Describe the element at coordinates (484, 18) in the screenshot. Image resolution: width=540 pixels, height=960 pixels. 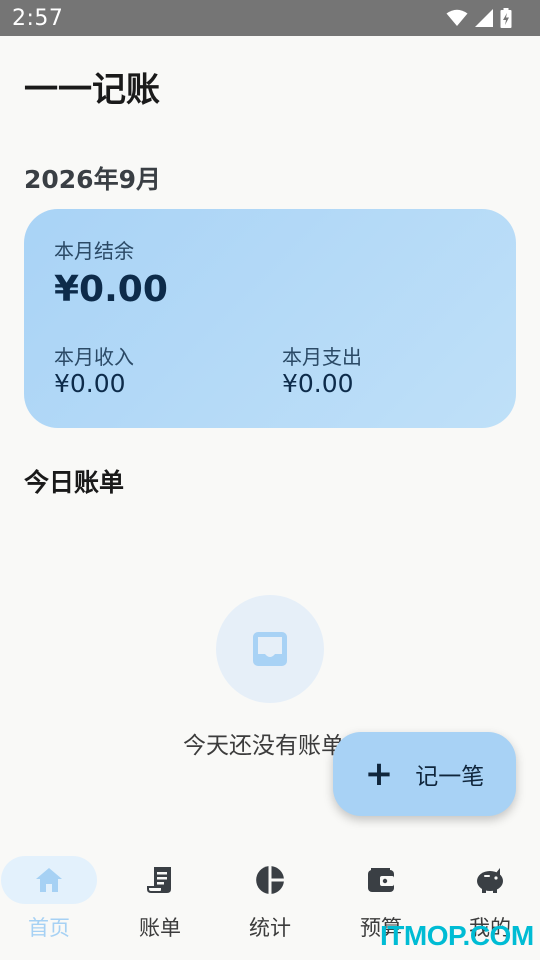
I see `signal-icon` at that location.